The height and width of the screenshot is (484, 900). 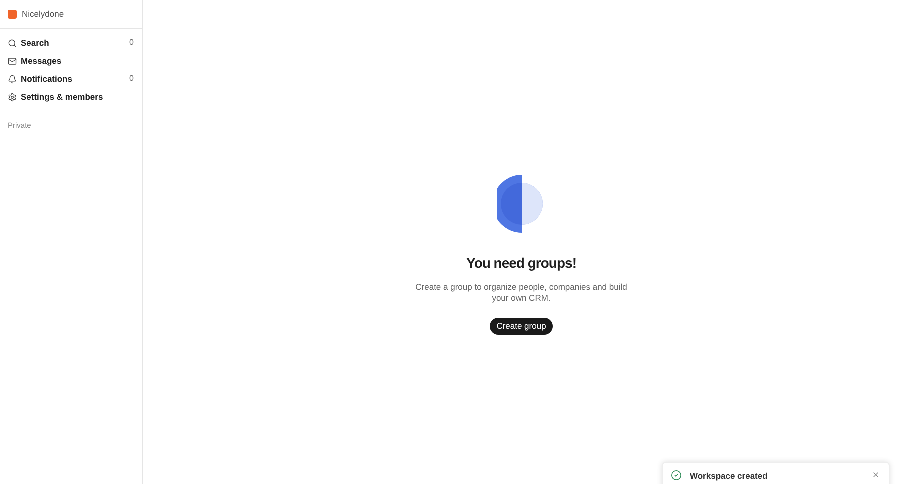 What do you see at coordinates (71, 61) in the screenshot?
I see `sidebar-item: Messages` at bounding box center [71, 61].